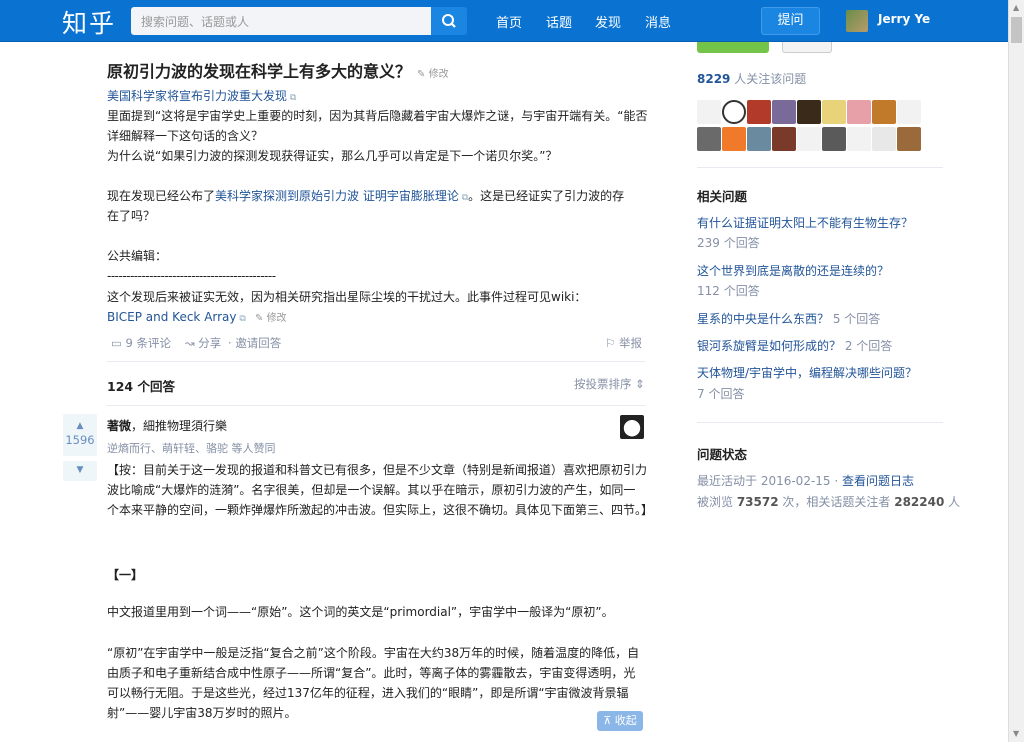 The image size is (1024, 742). What do you see at coordinates (721, 394) in the screenshot?
I see `related-answers-count: 7 个回答` at bounding box center [721, 394].